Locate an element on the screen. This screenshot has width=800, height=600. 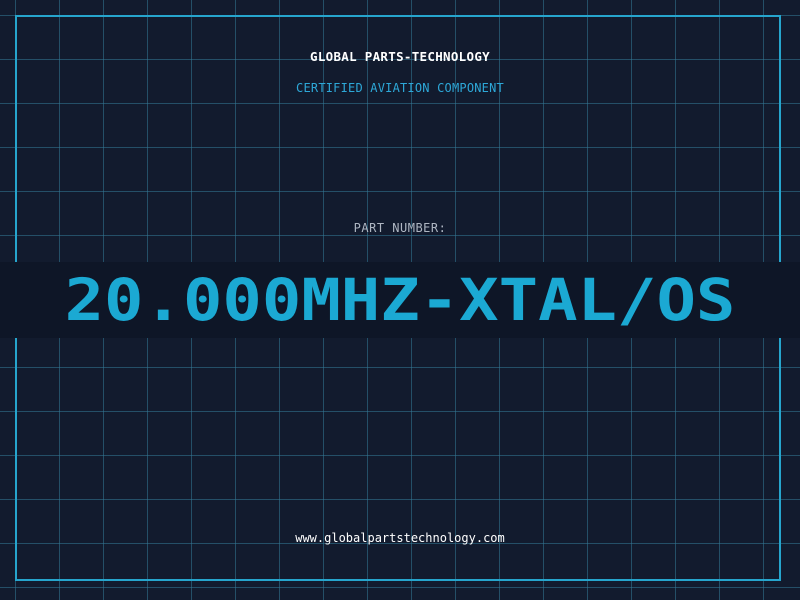
company-name: GLOBAL PARTS-TECHNOLOGY is located at coordinates (400, 56).